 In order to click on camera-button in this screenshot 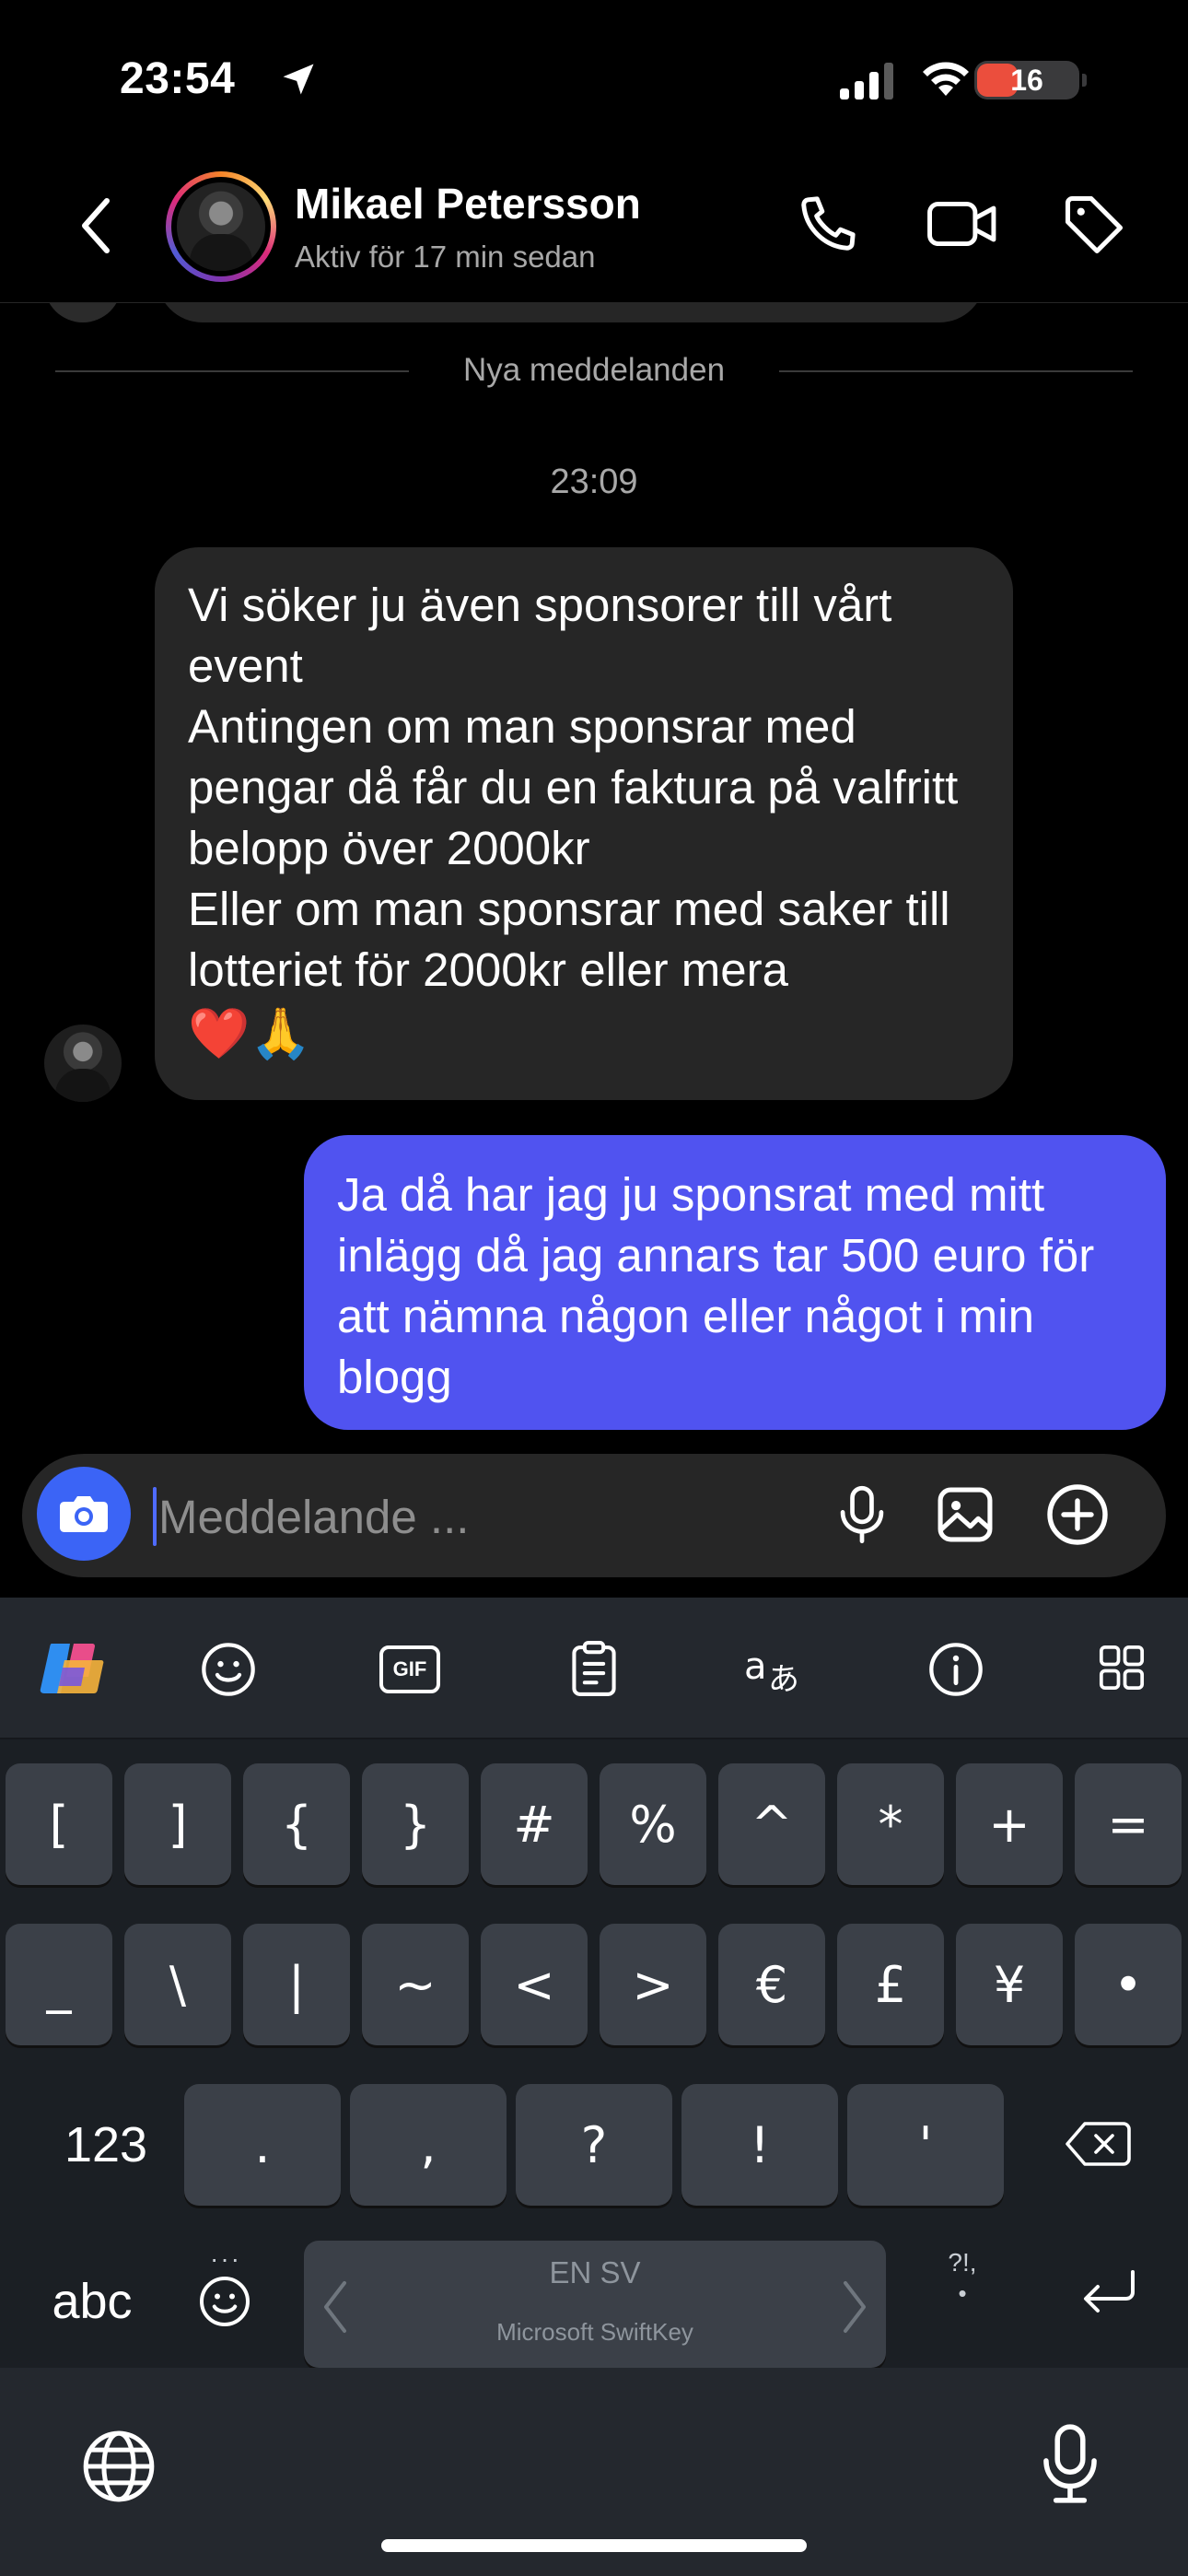, I will do `click(84, 1514)`.